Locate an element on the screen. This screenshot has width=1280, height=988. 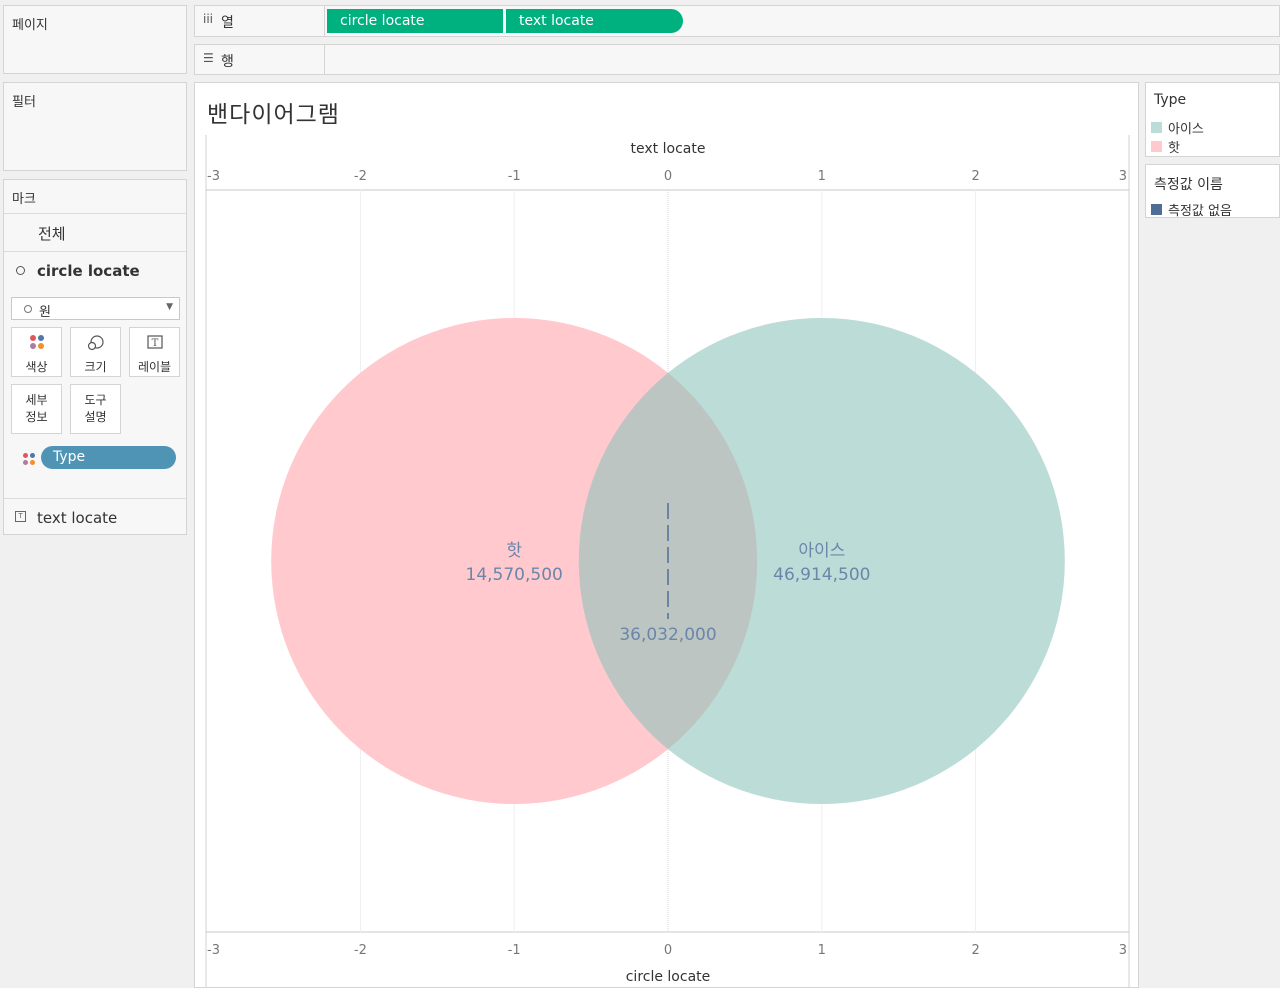
pages-title: 페이지 is located at coordinates (30, 25).